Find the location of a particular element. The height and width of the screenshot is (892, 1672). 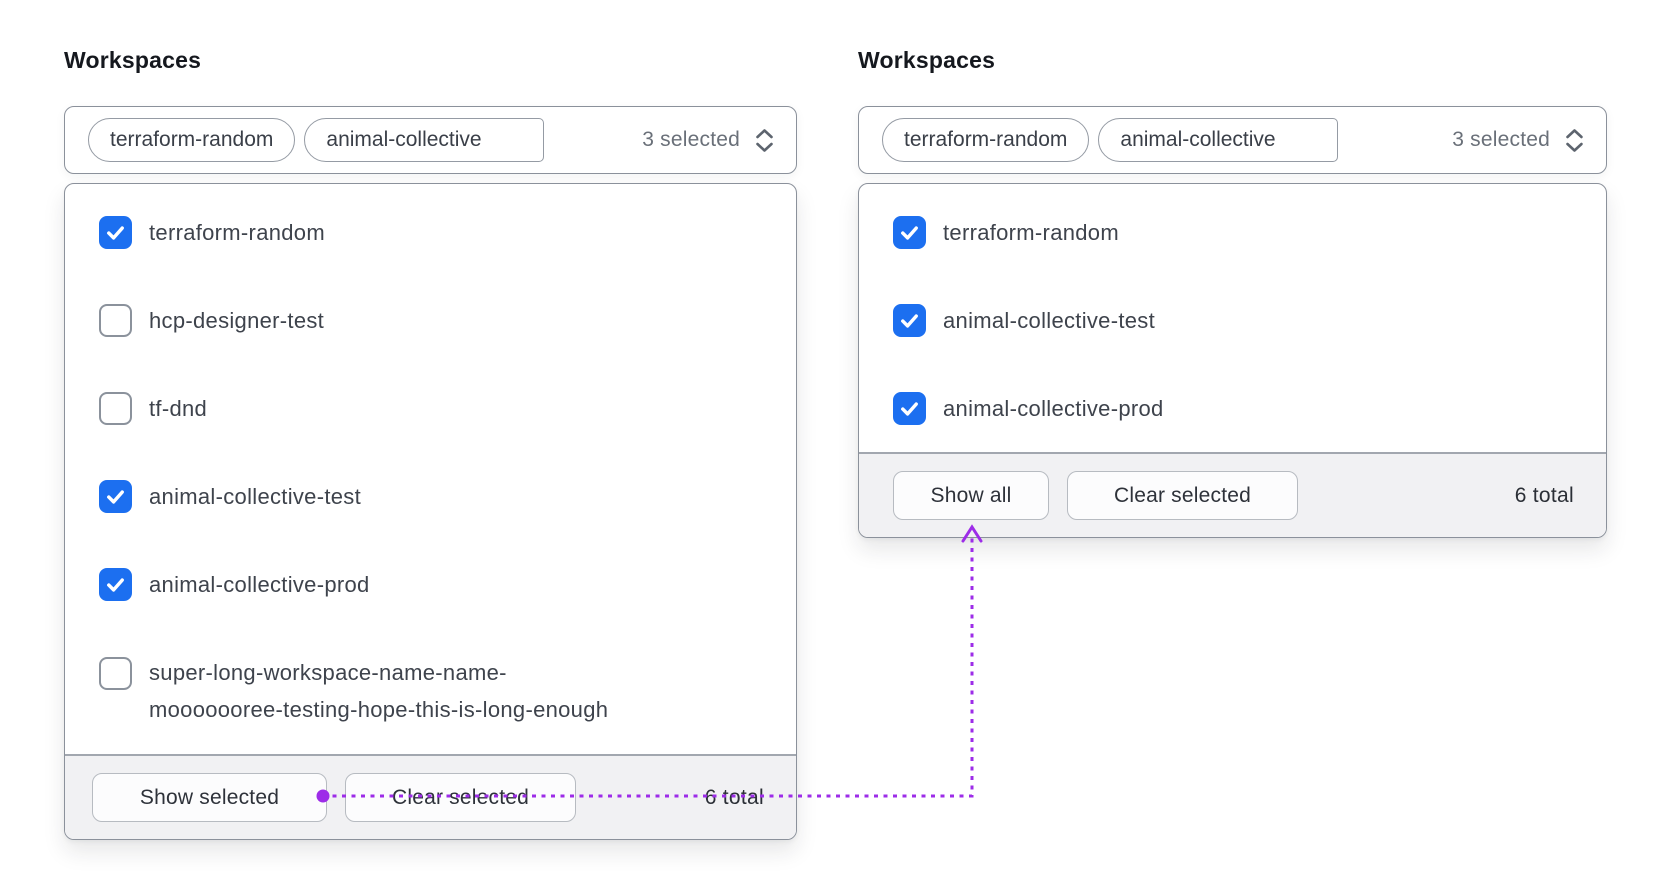

list-footer: Show all Clear selected 6 total is located at coordinates (1232, 494).